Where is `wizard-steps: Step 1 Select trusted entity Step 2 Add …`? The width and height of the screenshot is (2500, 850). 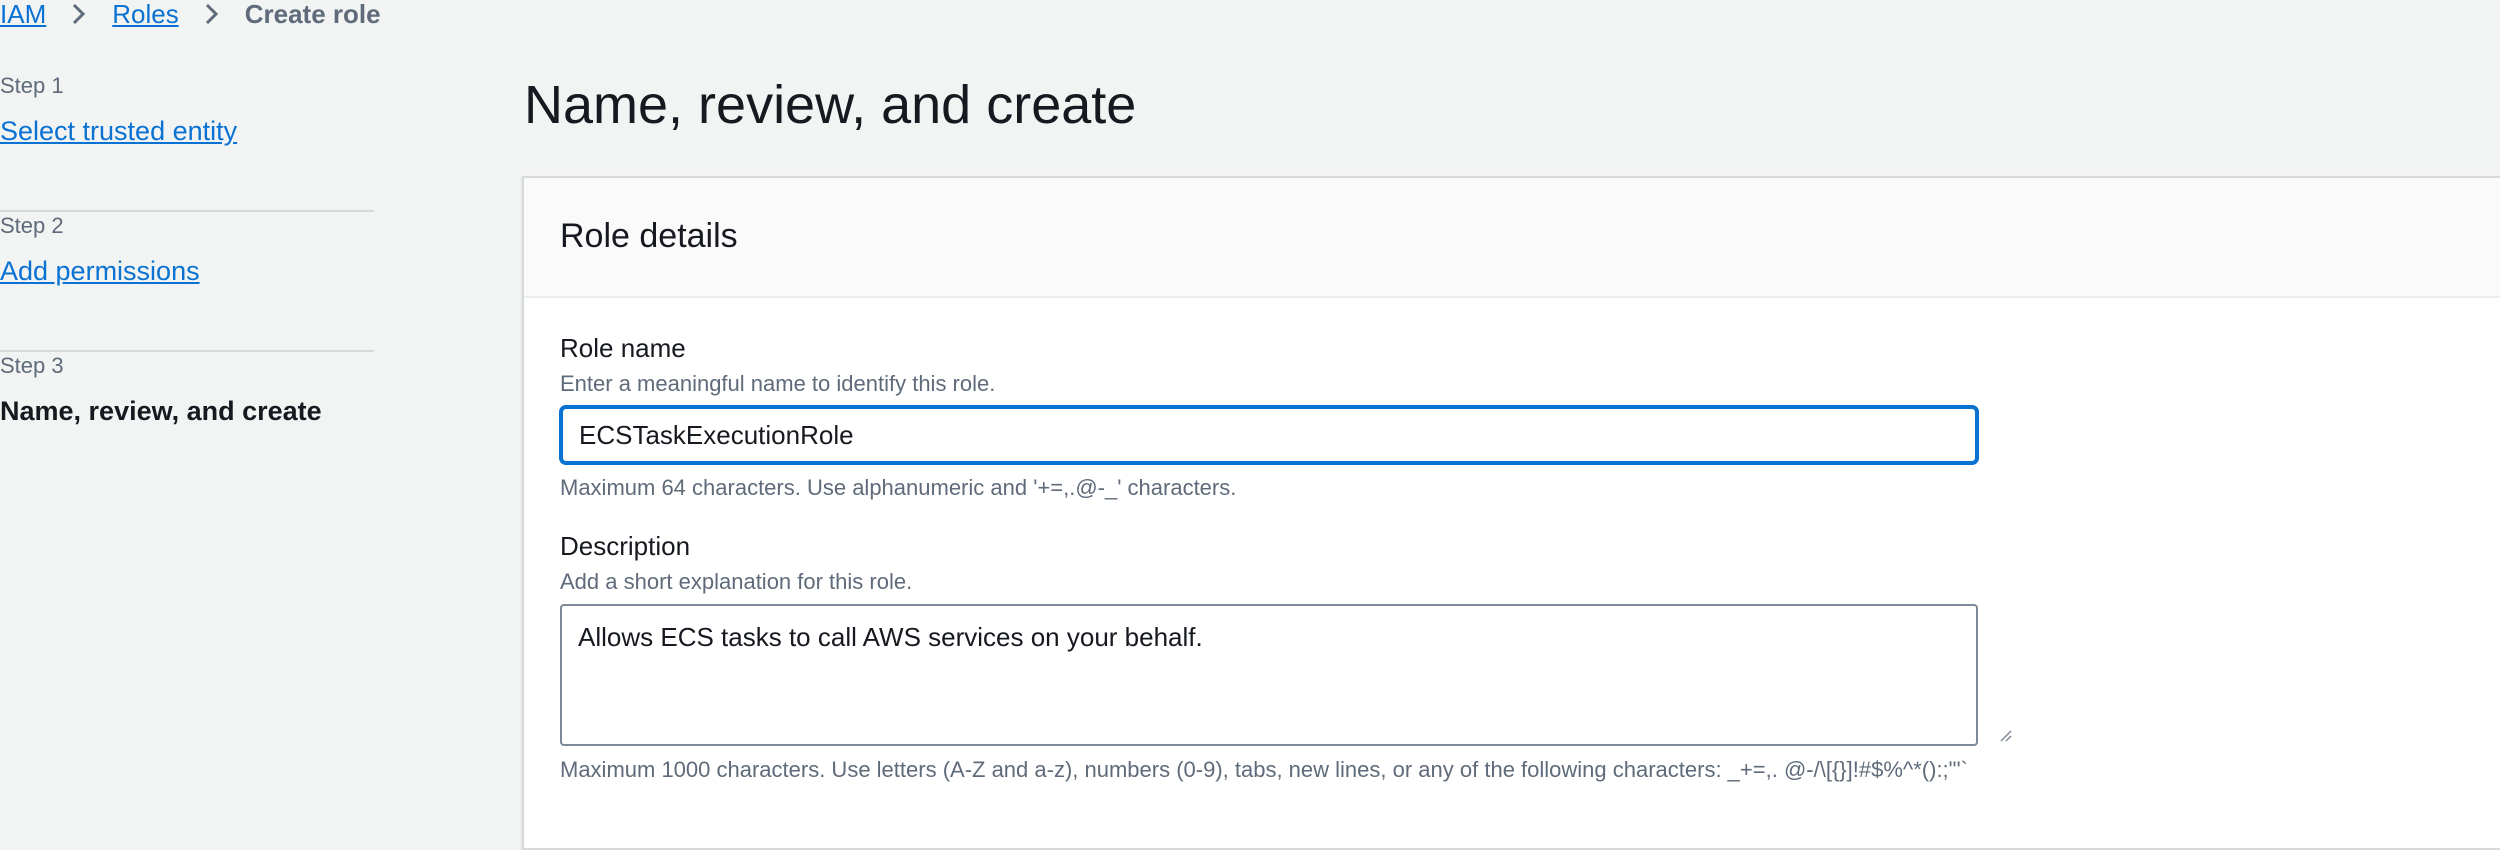
wizard-steps: Step 1 Select trusted entity Step 2 Add … is located at coordinates (187, 282).